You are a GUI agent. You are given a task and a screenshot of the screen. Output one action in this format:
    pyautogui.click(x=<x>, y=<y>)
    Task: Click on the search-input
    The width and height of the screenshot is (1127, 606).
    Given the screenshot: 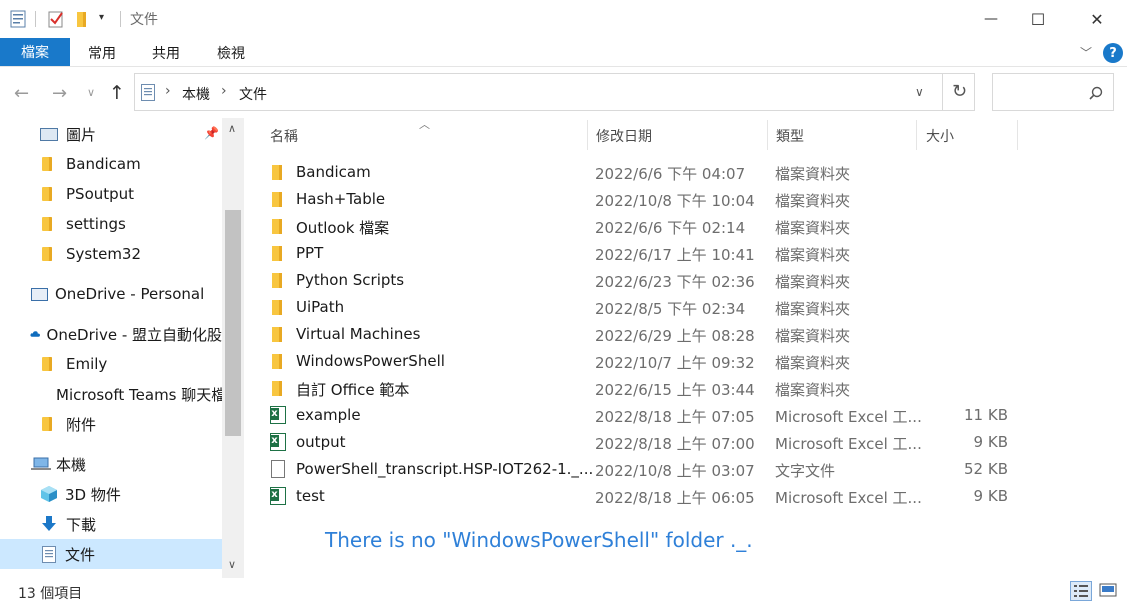 What is the action you would take?
    pyautogui.click(x=1053, y=92)
    